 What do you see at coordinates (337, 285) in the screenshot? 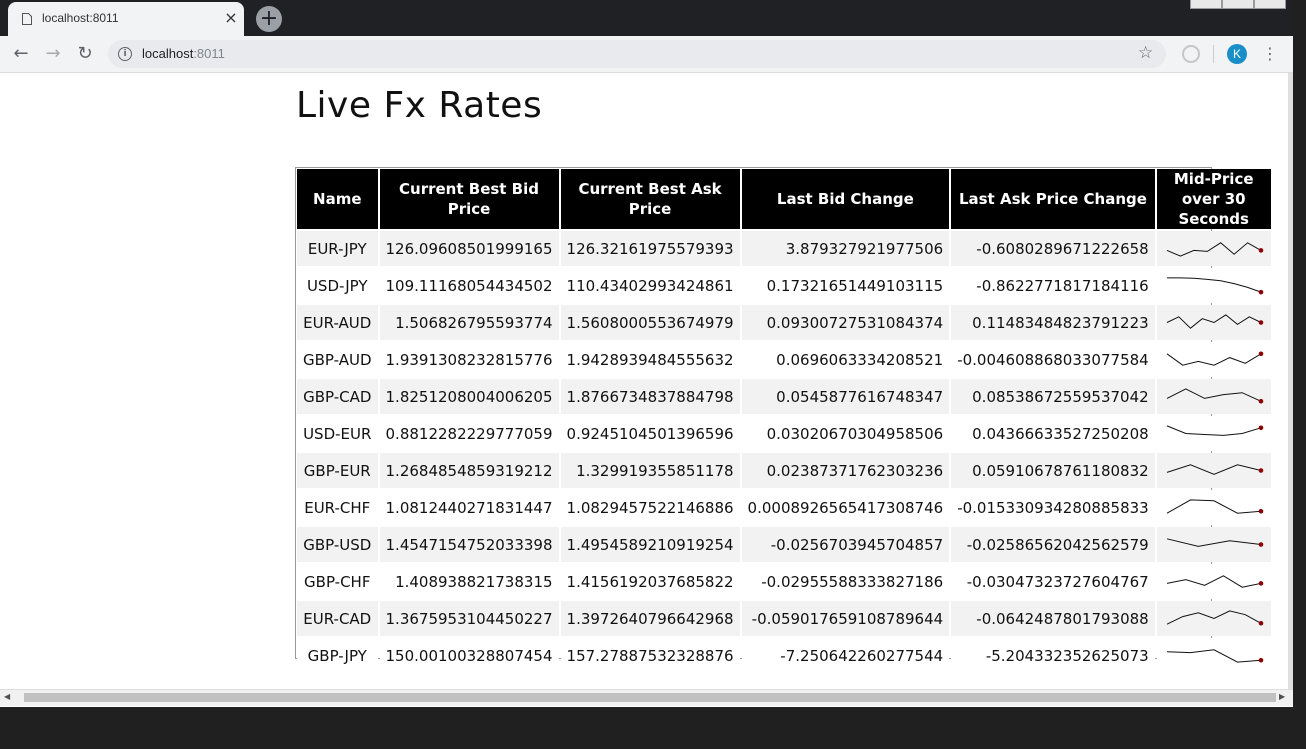
I see `cell-name: USD-JPY` at bounding box center [337, 285].